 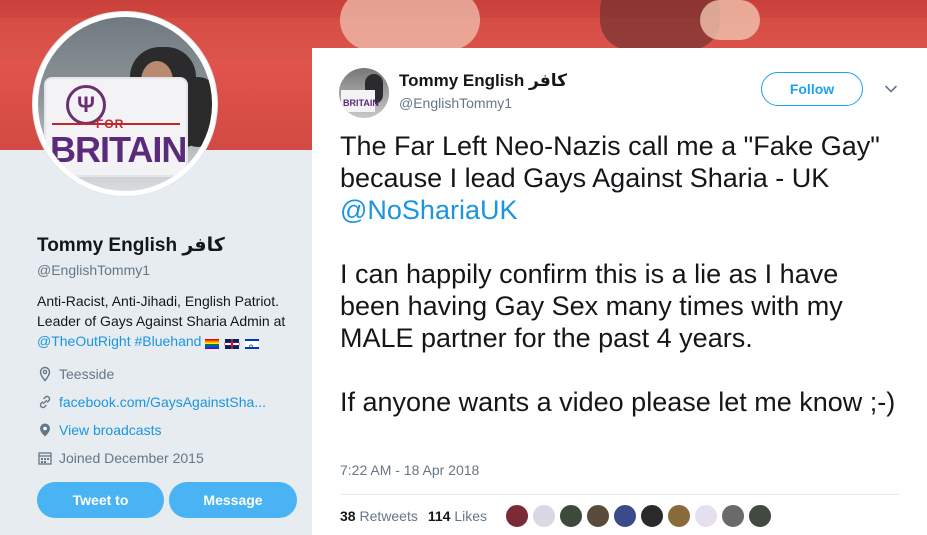 I want to click on bio-line: @TheOutRight #Bluehand, so click(x=167, y=344).